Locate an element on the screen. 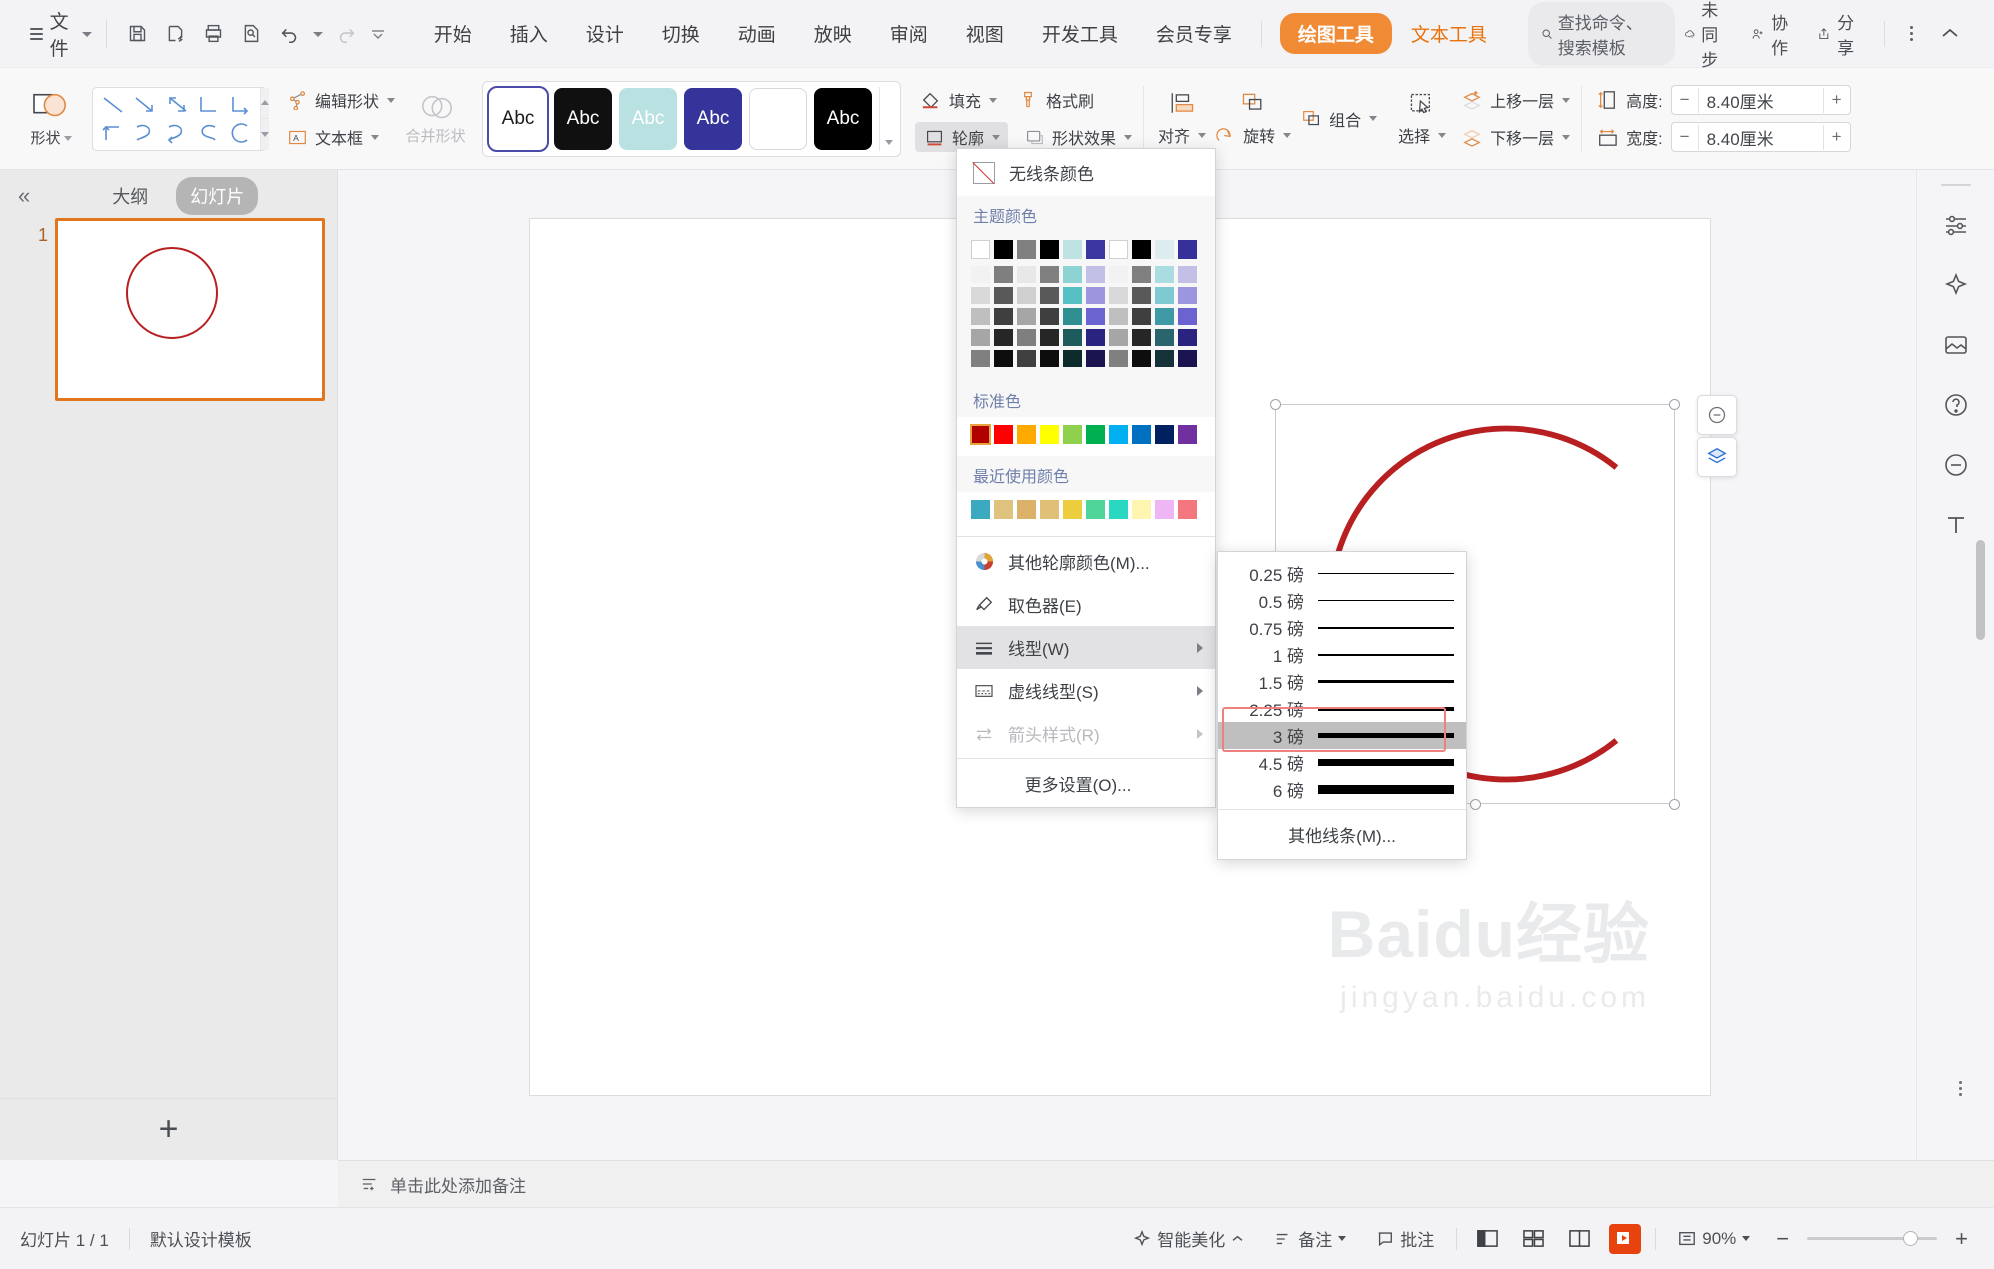 This screenshot has height=1269, width=1994. width-decrement-button: − is located at coordinates (1685, 137).